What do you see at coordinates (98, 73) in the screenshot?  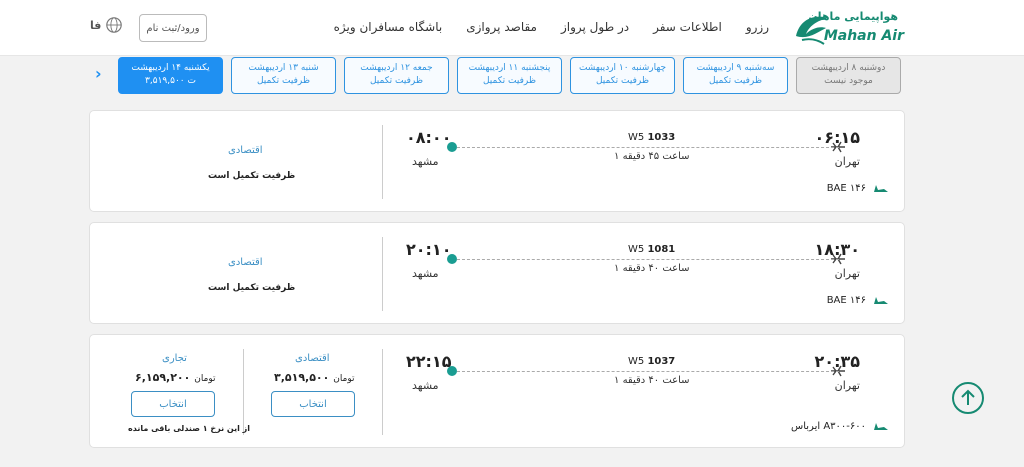 I see `next-dates-chevron-icon: ›` at bounding box center [98, 73].